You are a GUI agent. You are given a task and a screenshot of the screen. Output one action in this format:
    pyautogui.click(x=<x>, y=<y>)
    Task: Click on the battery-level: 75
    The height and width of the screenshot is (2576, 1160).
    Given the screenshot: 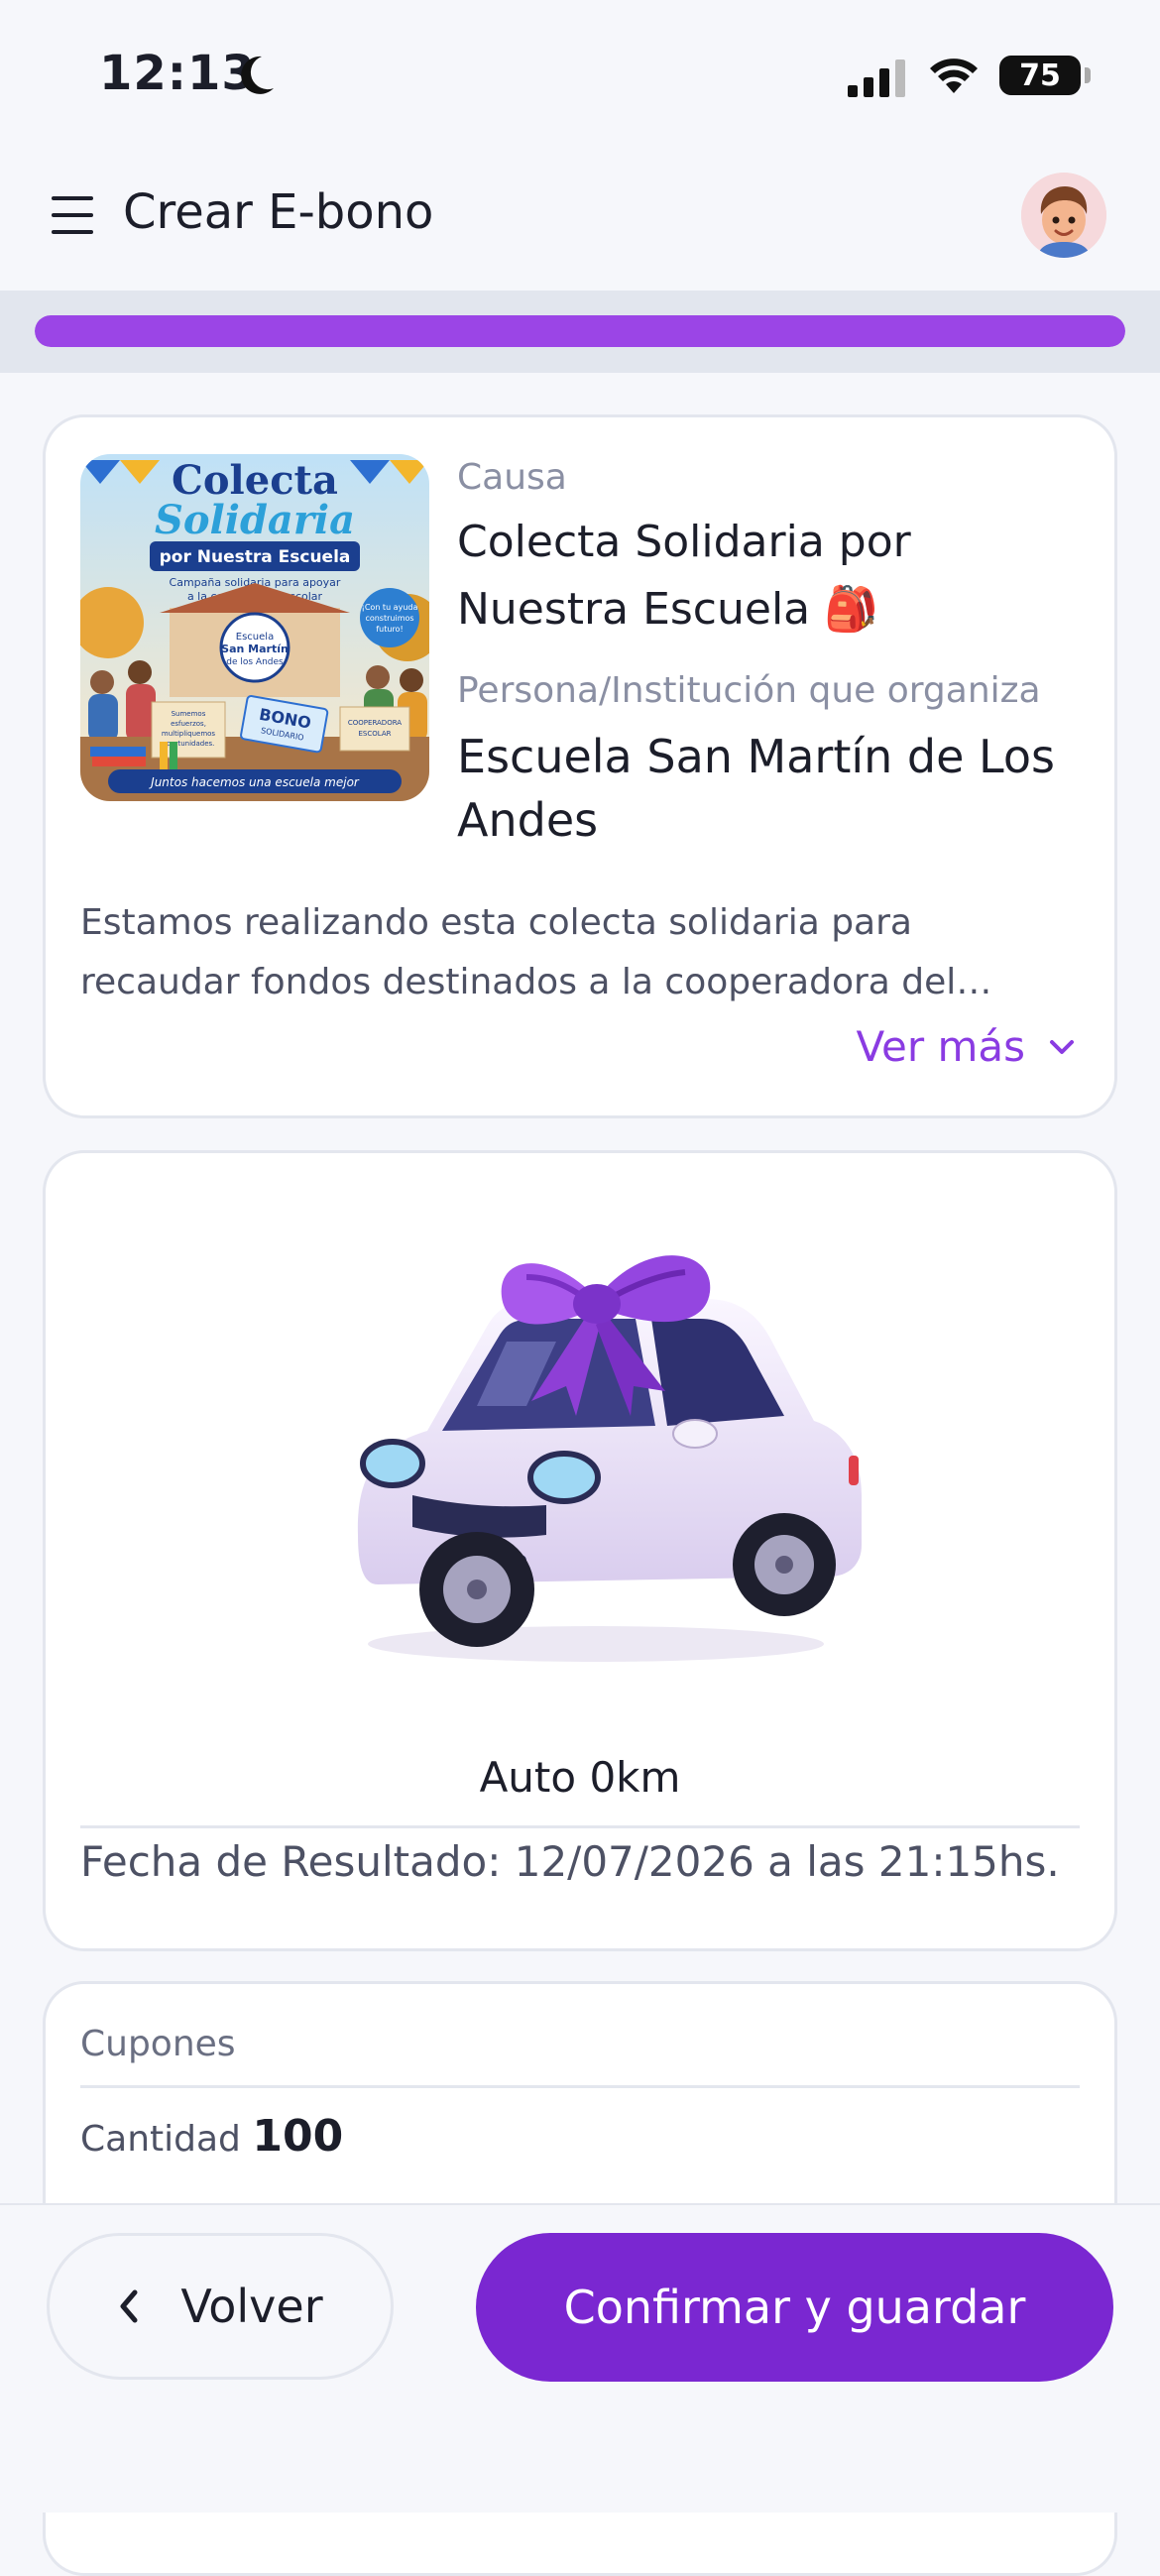 What is the action you would take?
    pyautogui.click(x=1040, y=76)
    